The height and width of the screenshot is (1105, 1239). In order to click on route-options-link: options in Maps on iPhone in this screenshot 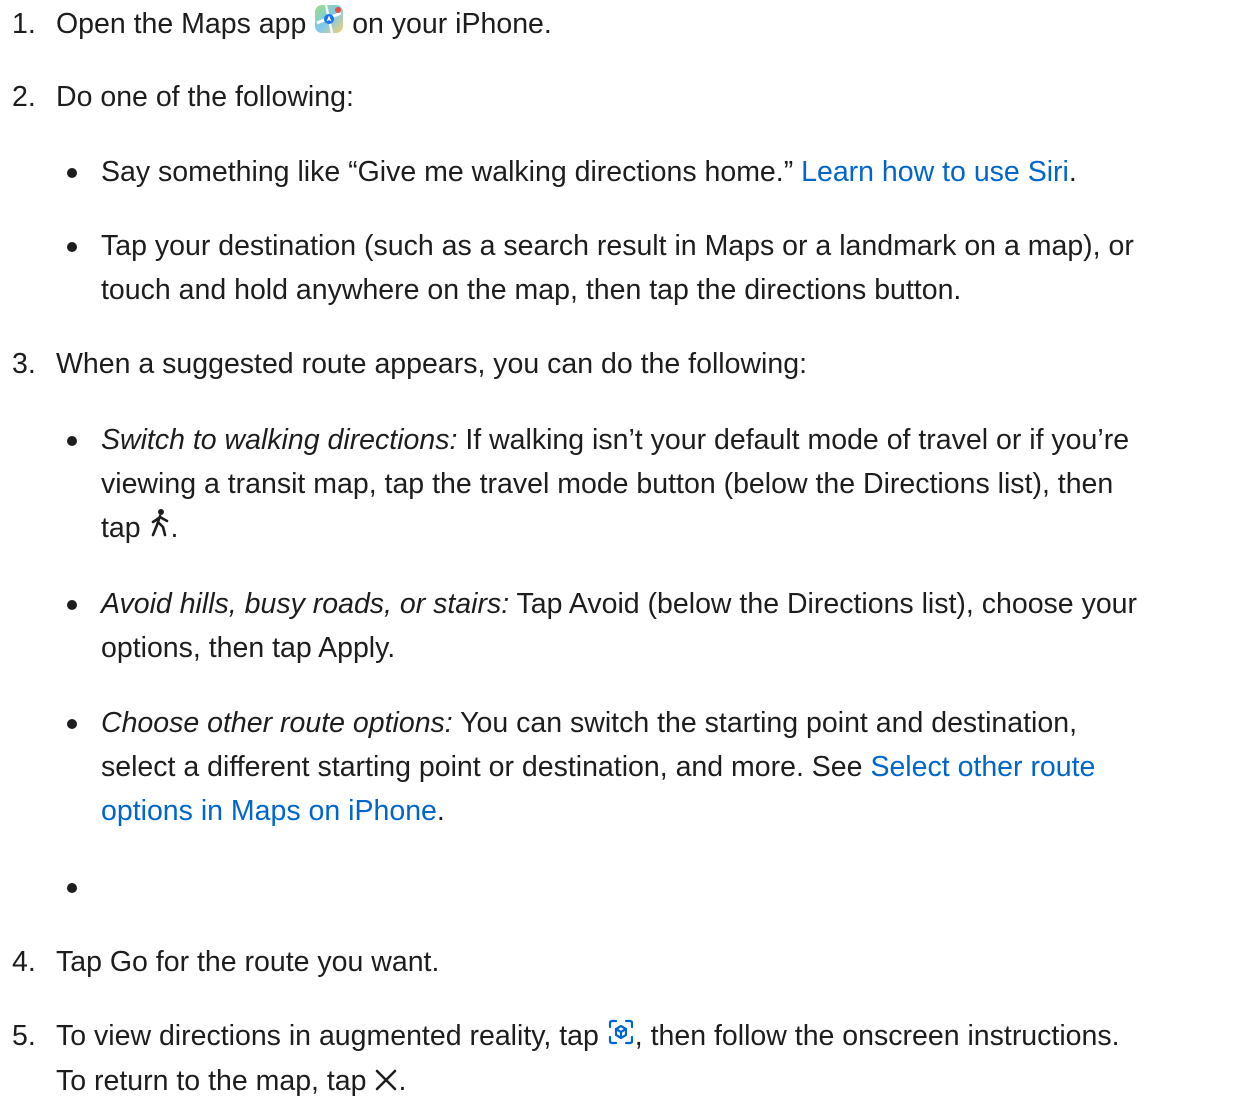, I will do `click(269, 811)`.